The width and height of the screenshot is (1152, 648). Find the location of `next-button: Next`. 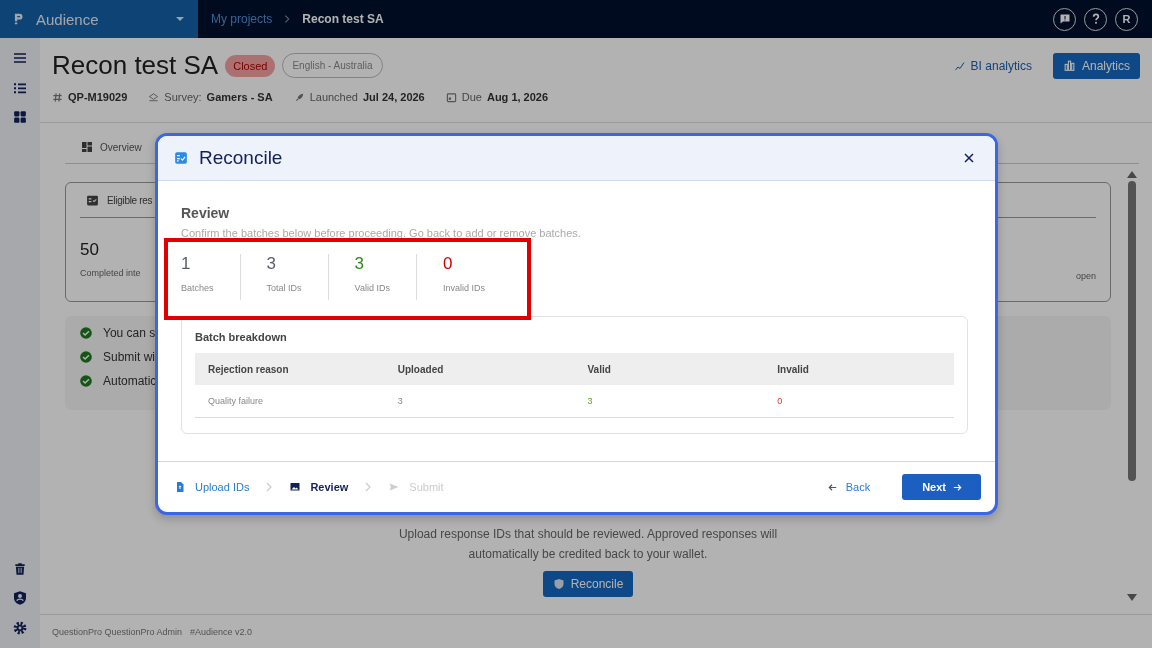

next-button: Next is located at coordinates (941, 487).